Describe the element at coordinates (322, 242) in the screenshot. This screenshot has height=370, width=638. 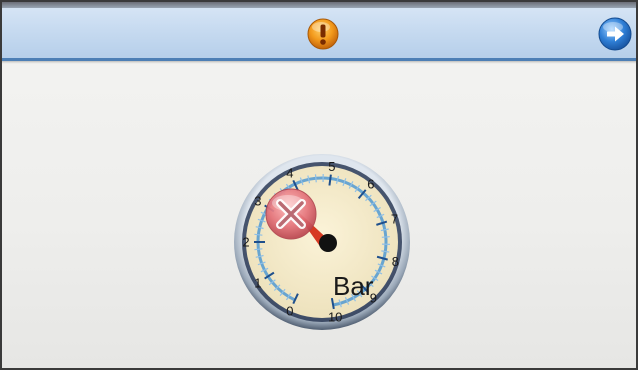
I see `pressure-gauge: 0 1 2 3 4 5 6 7 8 9 10 Bar` at that location.